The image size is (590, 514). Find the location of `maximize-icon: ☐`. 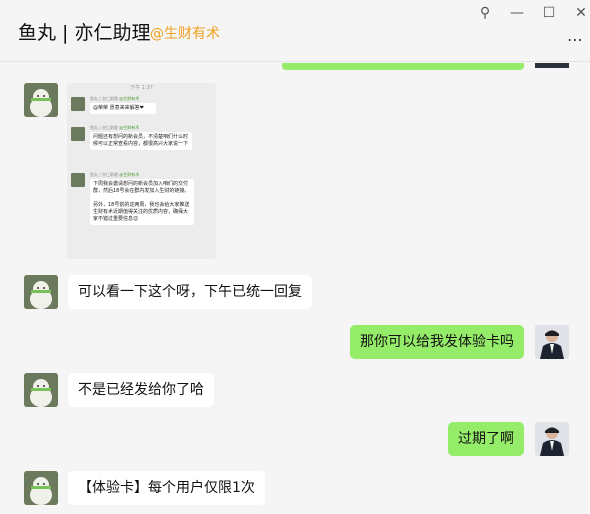

maximize-icon: ☐ is located at coordinates (549, 13).